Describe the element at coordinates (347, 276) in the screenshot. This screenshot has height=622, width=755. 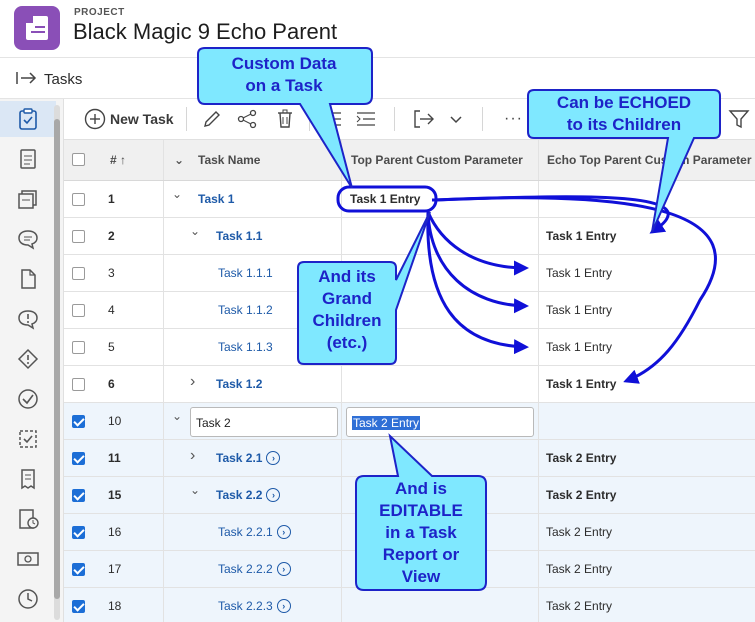
I see `callout-grand-children-line-1: And its` at that location.